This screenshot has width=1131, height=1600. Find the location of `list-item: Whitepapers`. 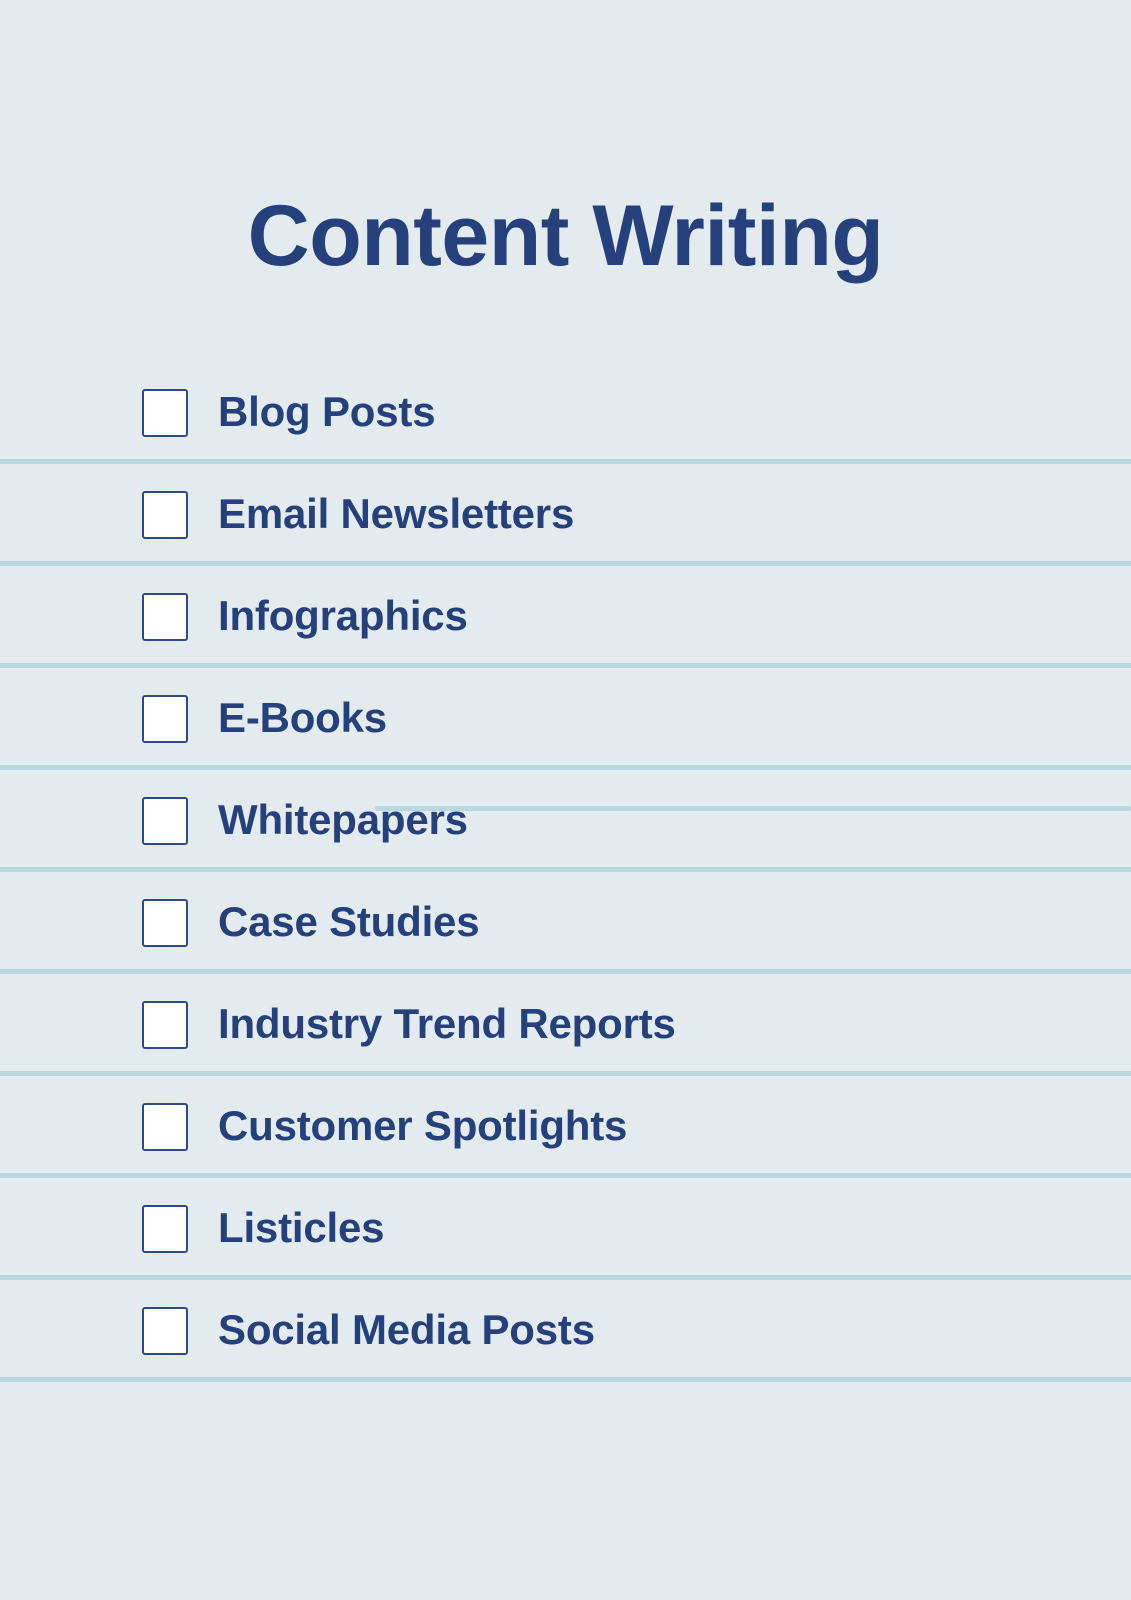

list-item: Whitepapers is located at coordinates (565, 821).